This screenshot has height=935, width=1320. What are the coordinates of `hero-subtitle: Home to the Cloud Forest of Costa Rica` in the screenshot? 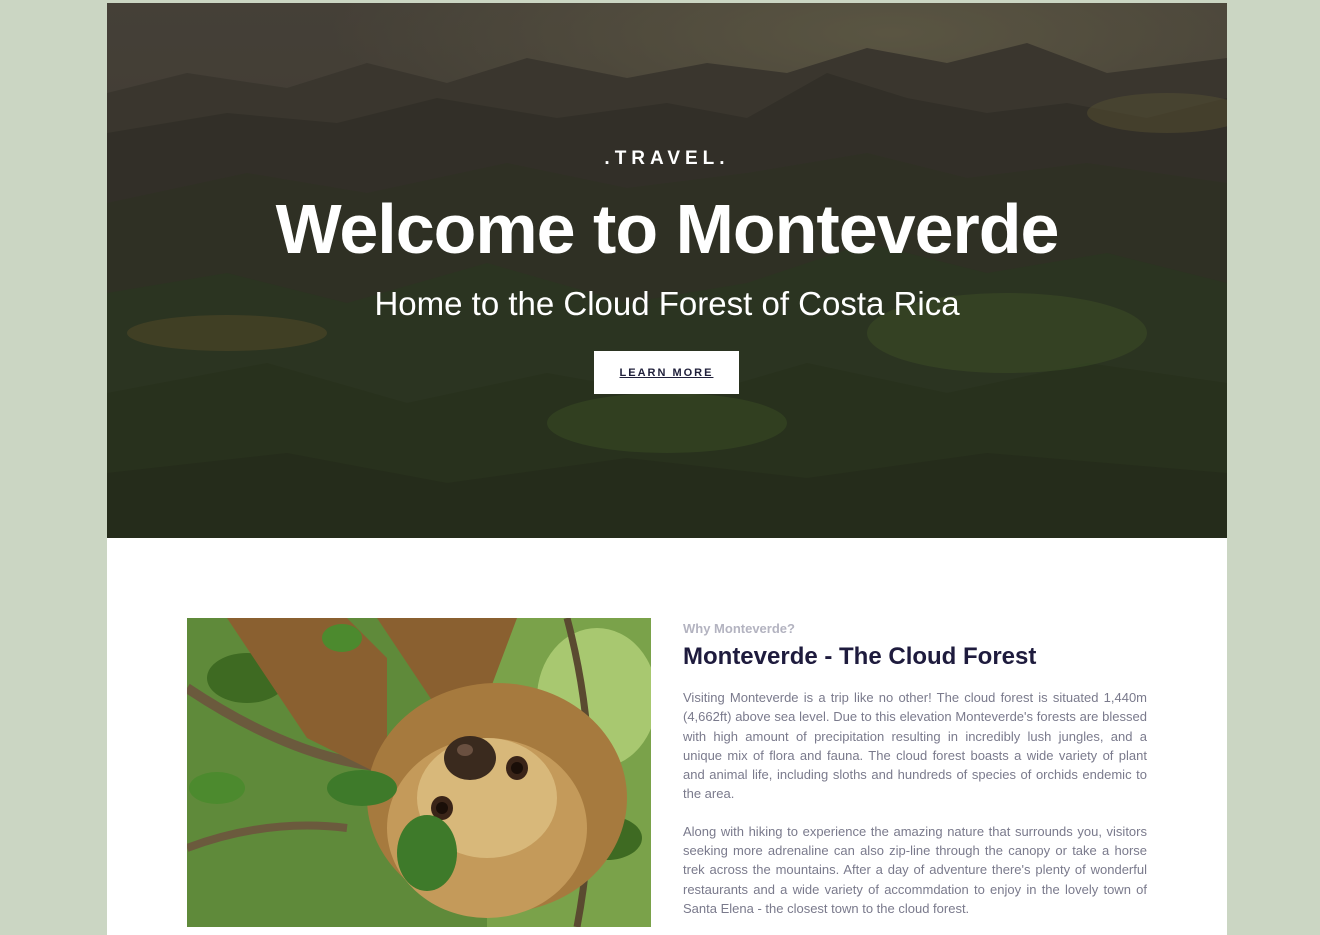 It's located at (667, 303).